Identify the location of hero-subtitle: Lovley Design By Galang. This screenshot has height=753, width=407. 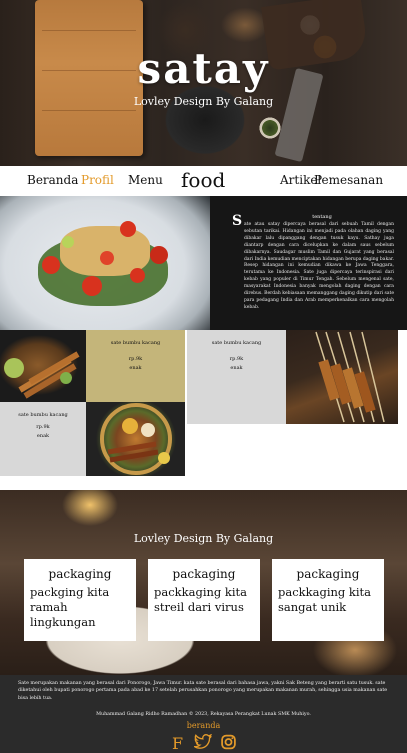
(203, 101).